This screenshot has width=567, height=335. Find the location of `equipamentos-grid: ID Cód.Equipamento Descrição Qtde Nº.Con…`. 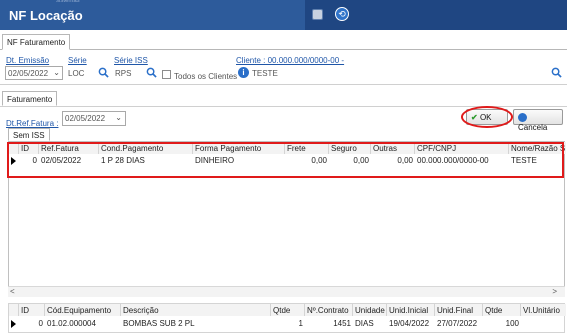

equipamentos-grid: ID Cód.Equipamento Descrição Qtde Nº.Con… is located at coordinates (287, 318).